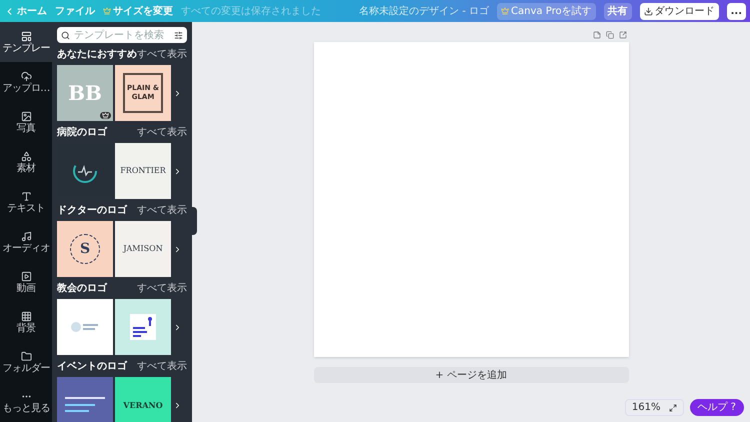 This screenshot has width=750, height=422. What do you see at coordinates (622, 35) in the screenshot?
I see `share-page-icon` at bounding box center [622, 35].